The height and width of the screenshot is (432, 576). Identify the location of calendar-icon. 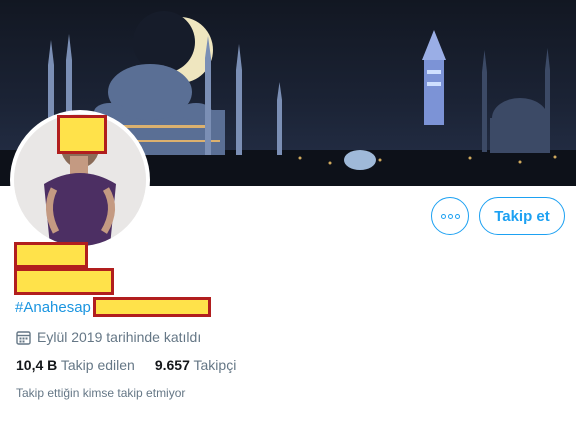
(23, 337).